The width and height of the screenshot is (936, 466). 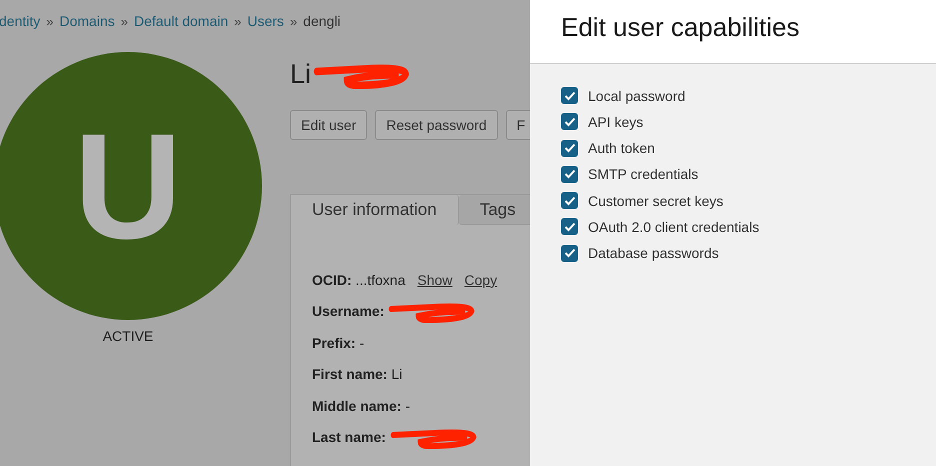 I want to click on breadcrumb-link: Default domain, so click(x=181, y=21).